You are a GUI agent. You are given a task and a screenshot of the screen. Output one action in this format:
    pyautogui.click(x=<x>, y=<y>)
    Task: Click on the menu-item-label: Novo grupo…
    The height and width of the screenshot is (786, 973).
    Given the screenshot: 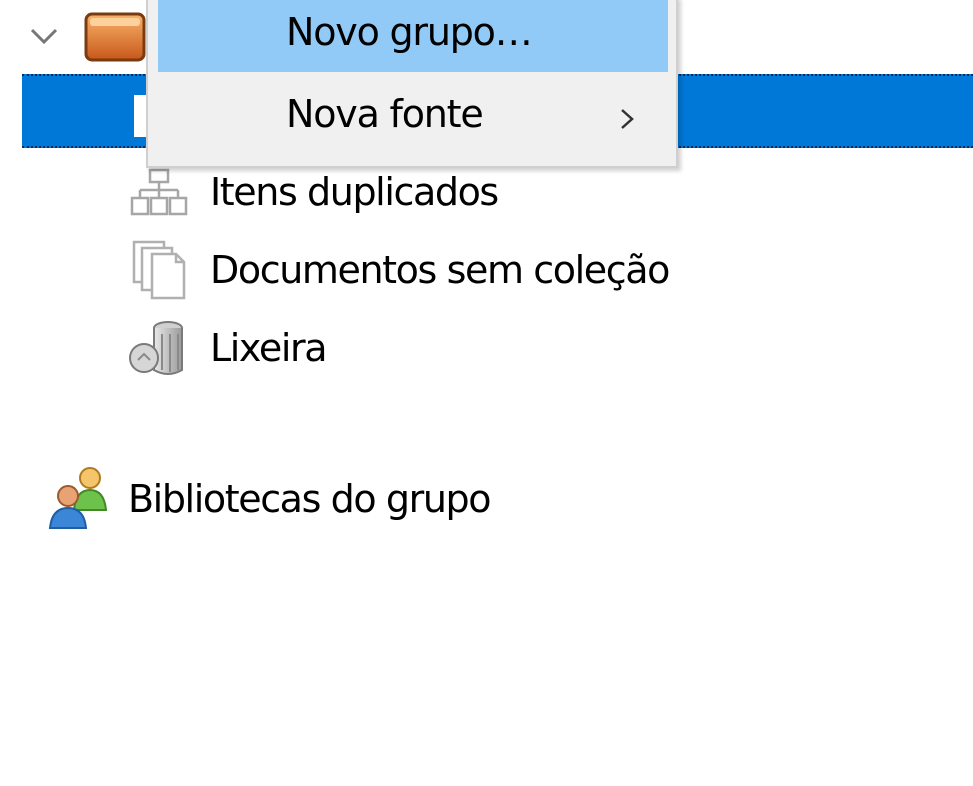 What is the action you would take?
    pyautogui.click(x=409, y=32)
    